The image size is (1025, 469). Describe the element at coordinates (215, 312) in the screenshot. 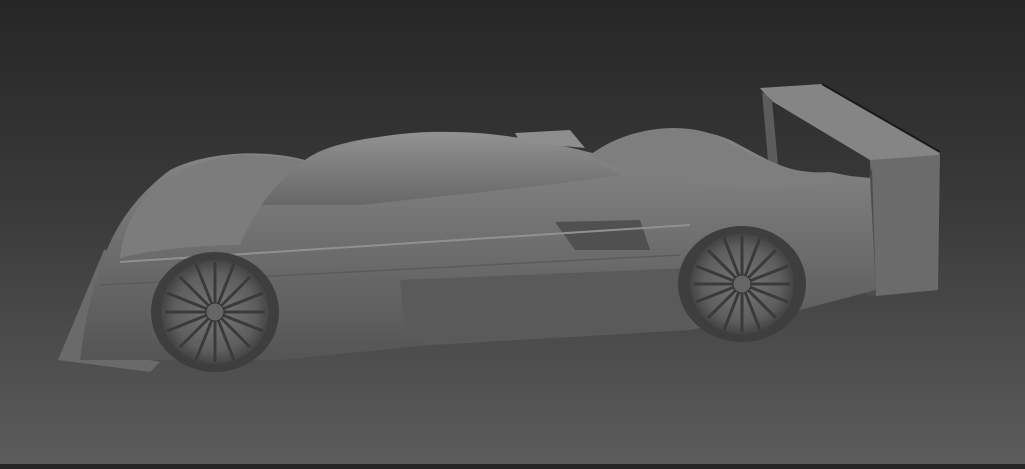

I see `front-wheel` at that location.